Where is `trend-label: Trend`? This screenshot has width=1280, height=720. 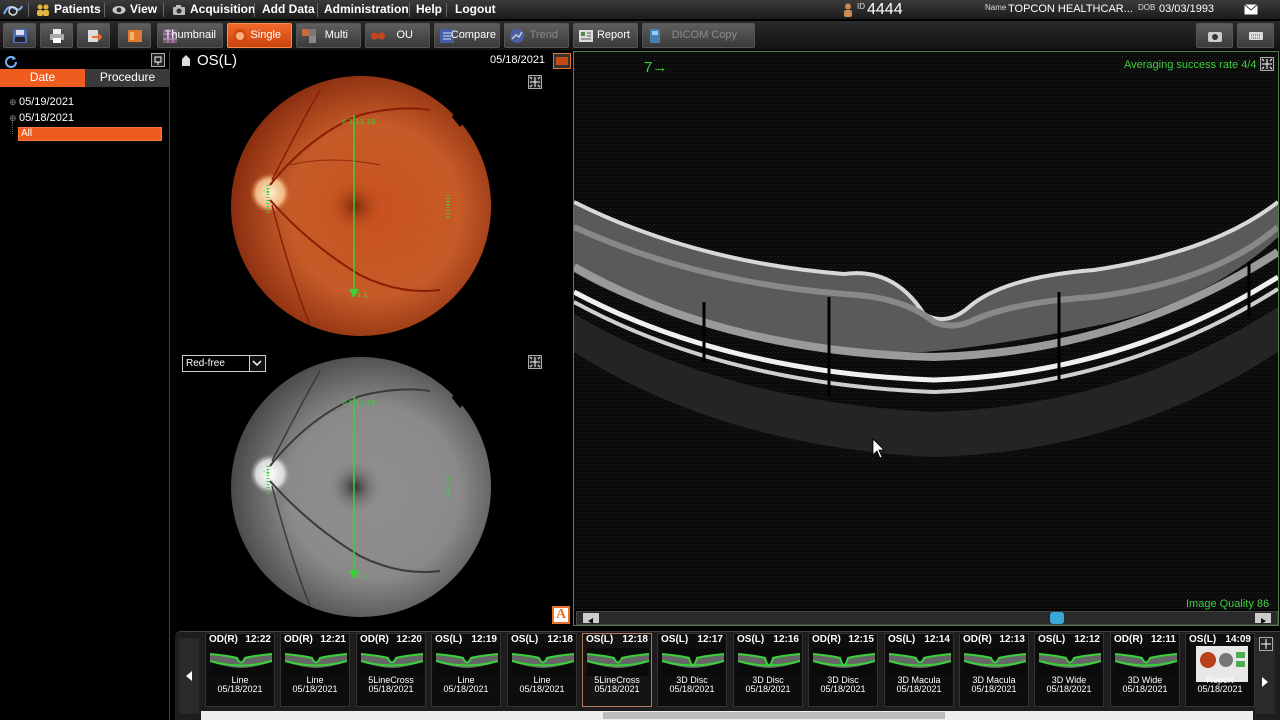 trend-label: Trend is located at coordinates (543, 35).